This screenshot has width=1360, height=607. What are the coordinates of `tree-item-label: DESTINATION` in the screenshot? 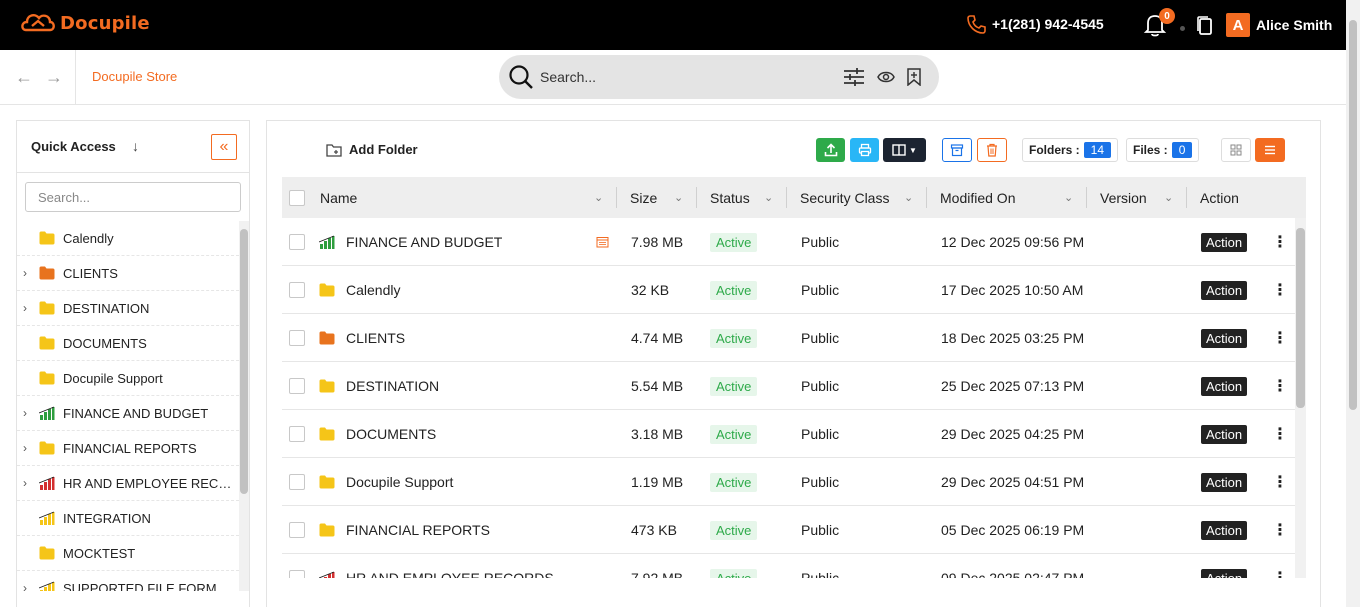 It's located at (106, 308).